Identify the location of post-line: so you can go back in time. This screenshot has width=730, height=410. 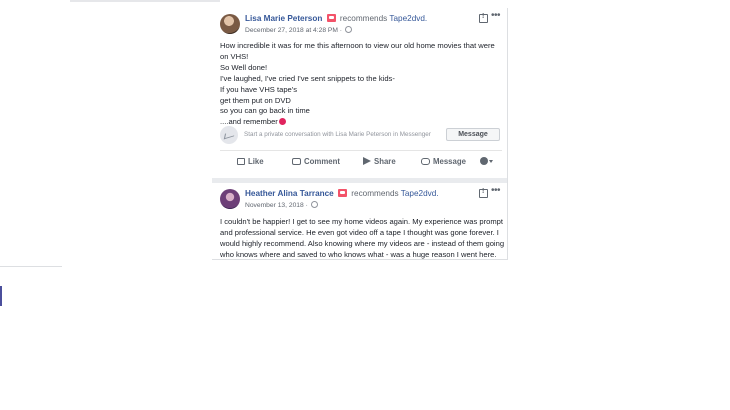
(265, 111).